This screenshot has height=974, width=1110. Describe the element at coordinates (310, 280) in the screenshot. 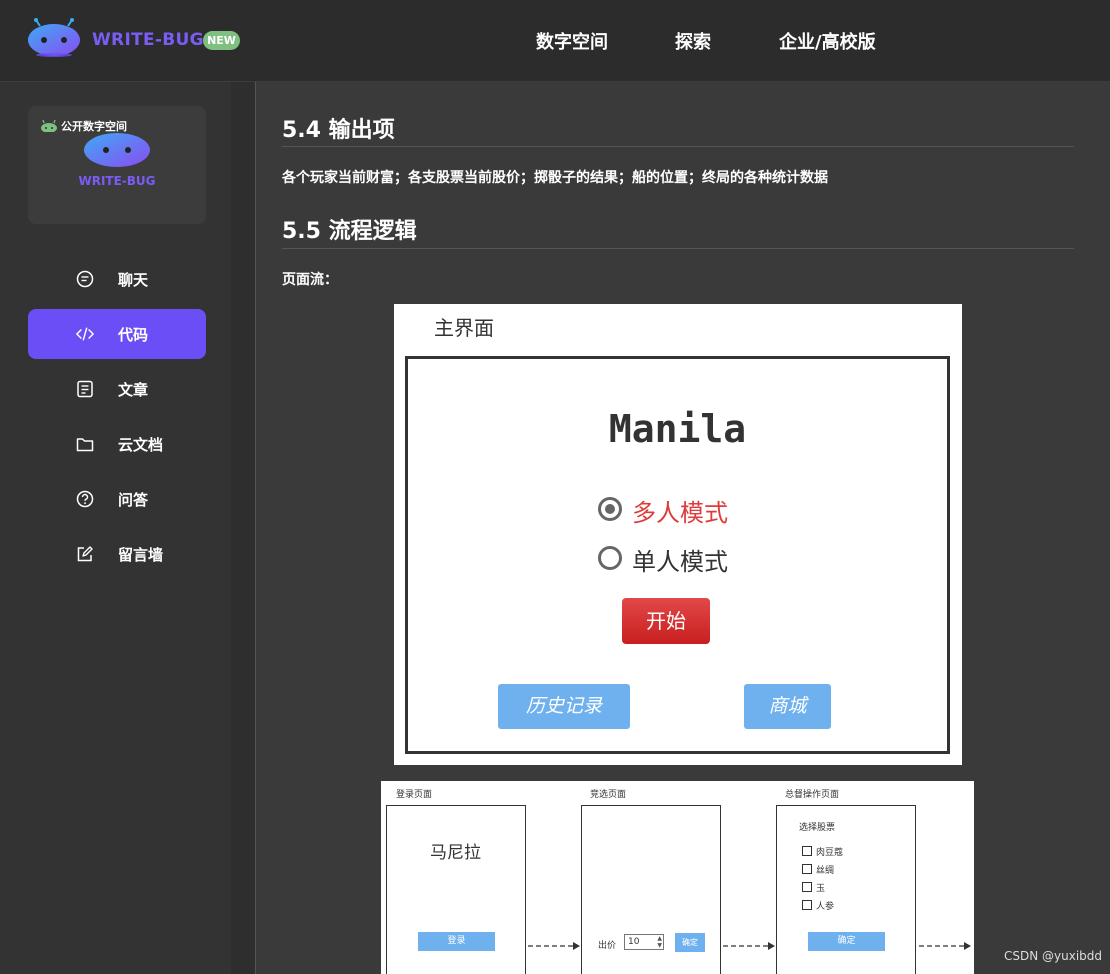

I see `page-flow-label: 页面流：` at that location.